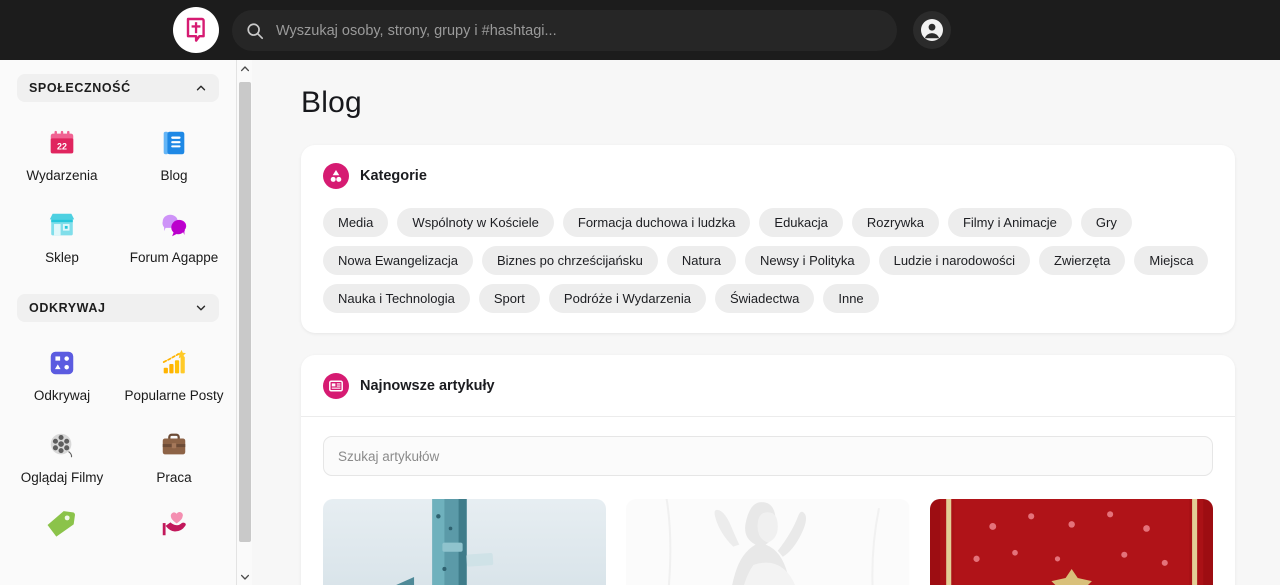 This screenshot has height=585, width=1280. What do you see at coordinates (62, 225) in the screenshot?
I see `shop-store-icon` at bounding box center [62, 225].